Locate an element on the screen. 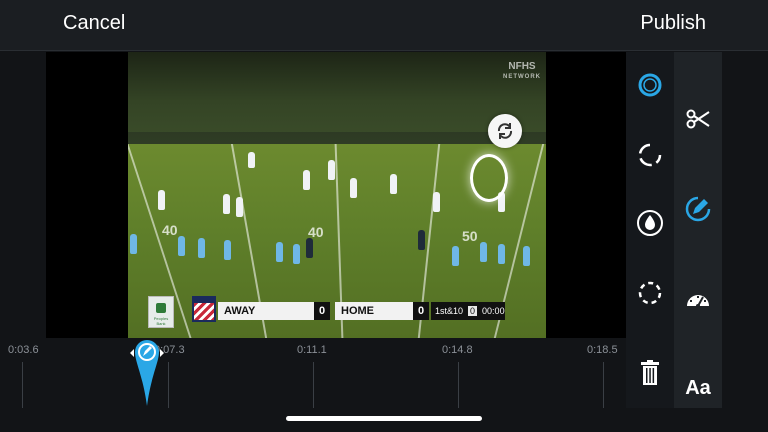  dashed-circle-icon is located at coordinates (650, 293).